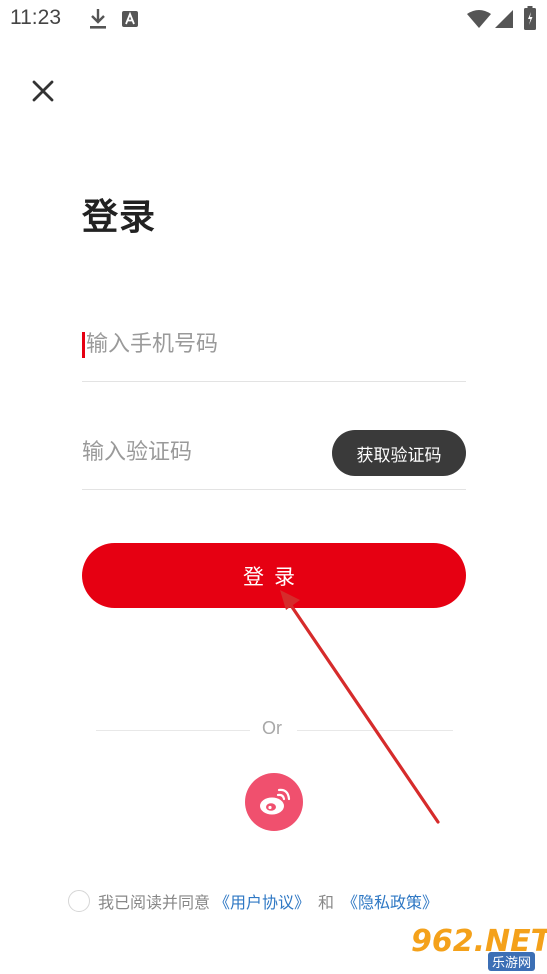 The image size is (547, 974). Describe the element at coordinates (511, 961) in the screenshot. I see `watermark-sub: 乐游网` at that location.